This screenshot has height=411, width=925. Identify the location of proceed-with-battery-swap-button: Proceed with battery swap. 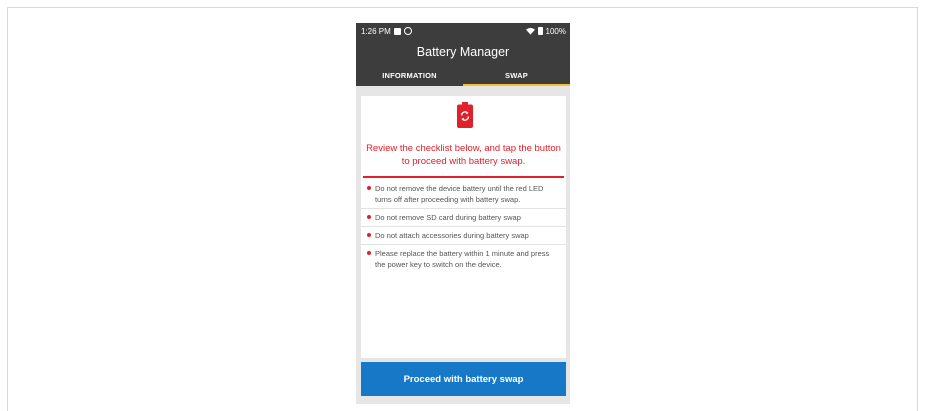
(463, 379).